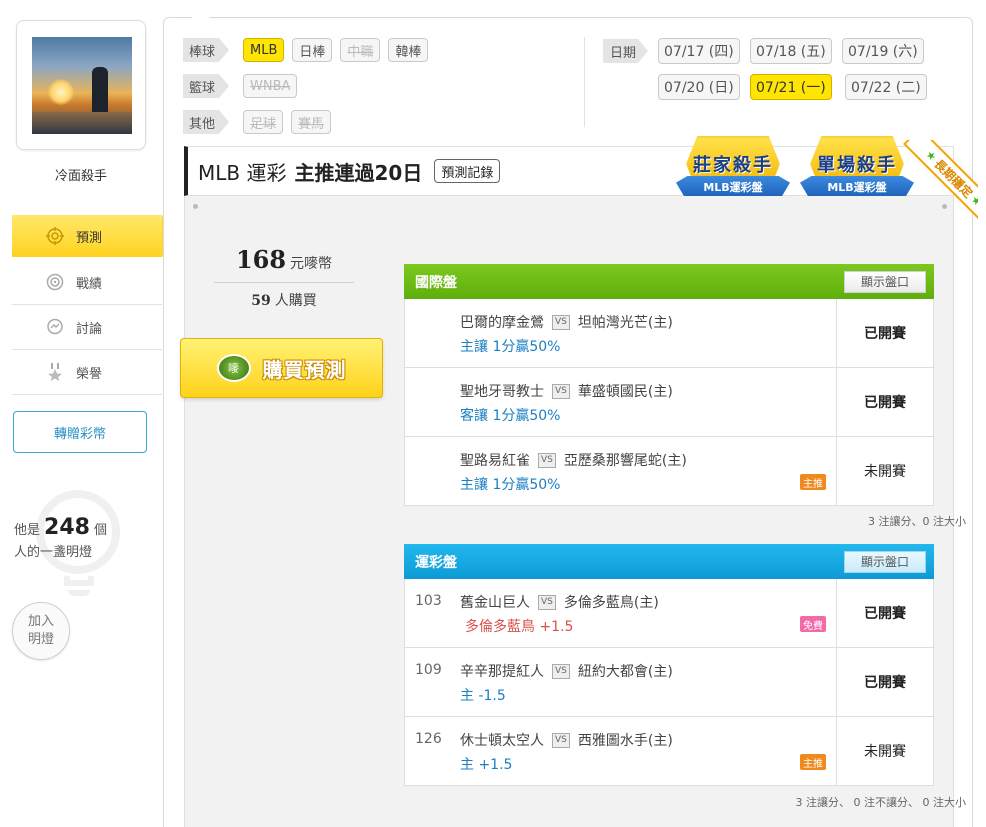 Image resolution: width=986 pixels, height=827 pixels. Describe the element at coordinates (559, 602) in the screenshot. I see `game-teams: 舊金山巨人 VS 多倫多藍鳥(主)` at that location.